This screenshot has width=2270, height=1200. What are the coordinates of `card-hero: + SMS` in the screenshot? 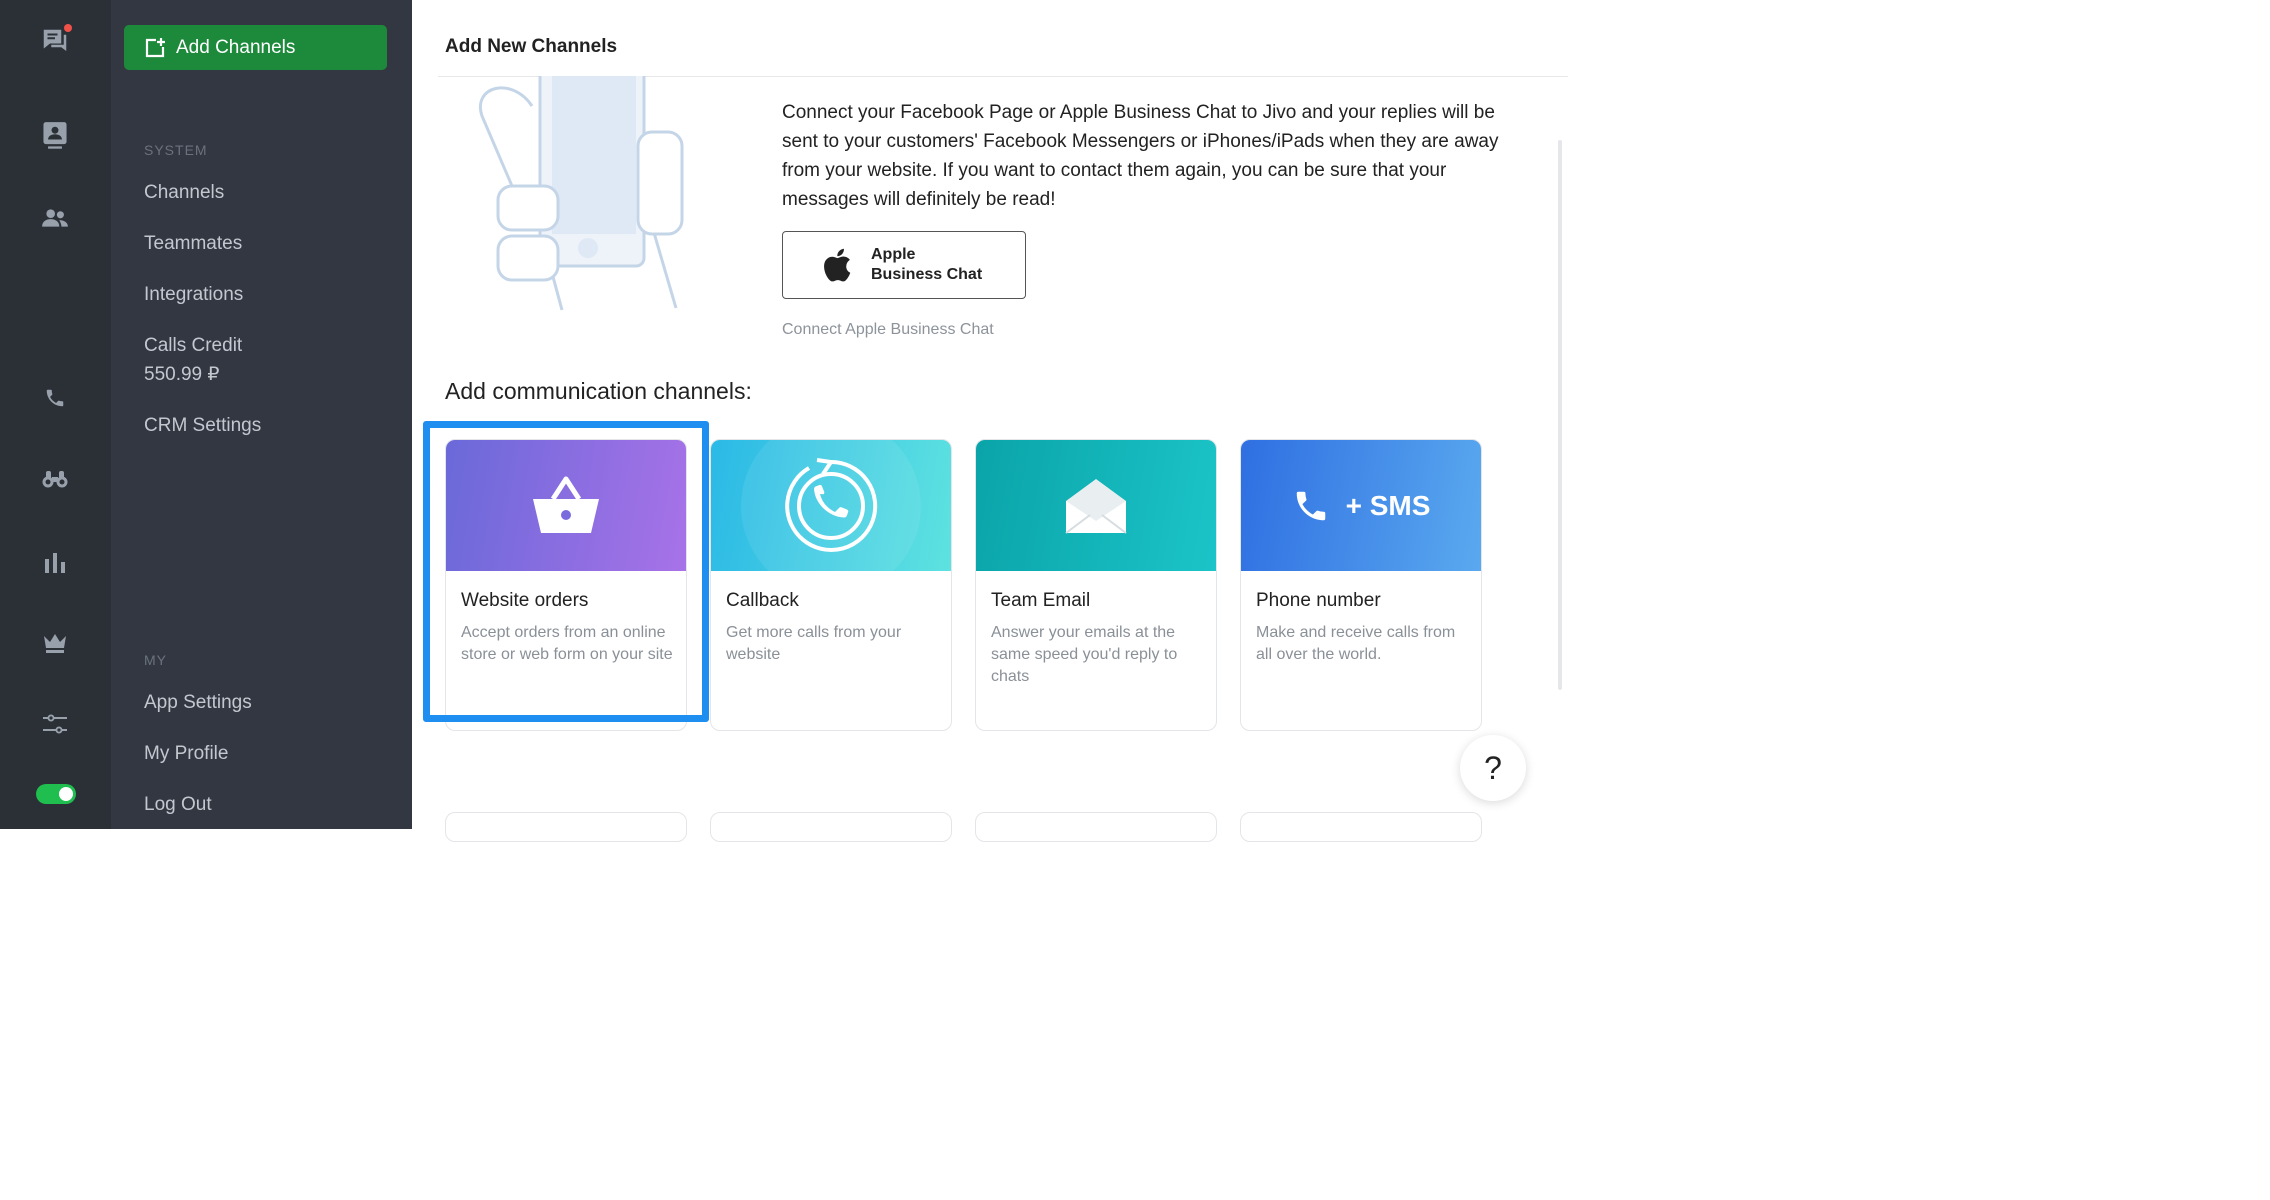 It's located at (1361, 505).